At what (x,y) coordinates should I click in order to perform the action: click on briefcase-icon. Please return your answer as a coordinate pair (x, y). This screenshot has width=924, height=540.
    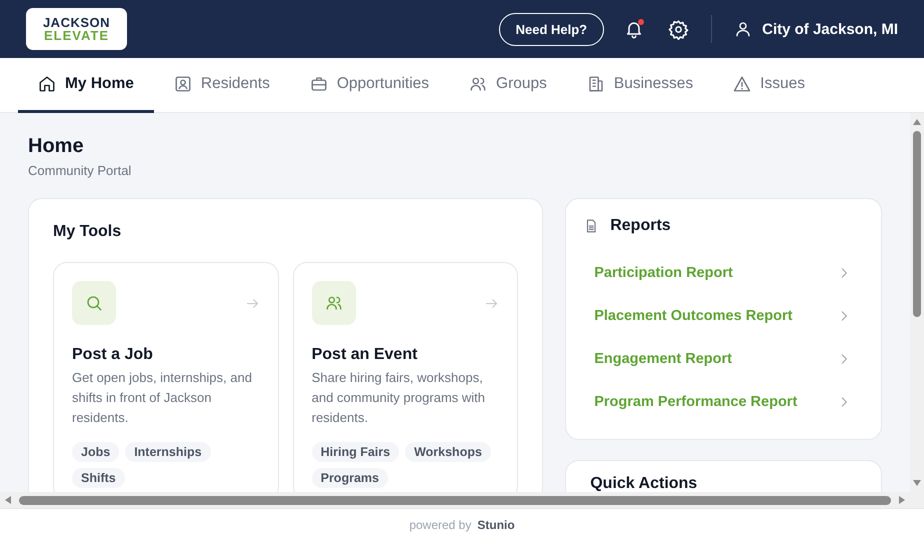
    Looking at the image, I should click on (319, 84).